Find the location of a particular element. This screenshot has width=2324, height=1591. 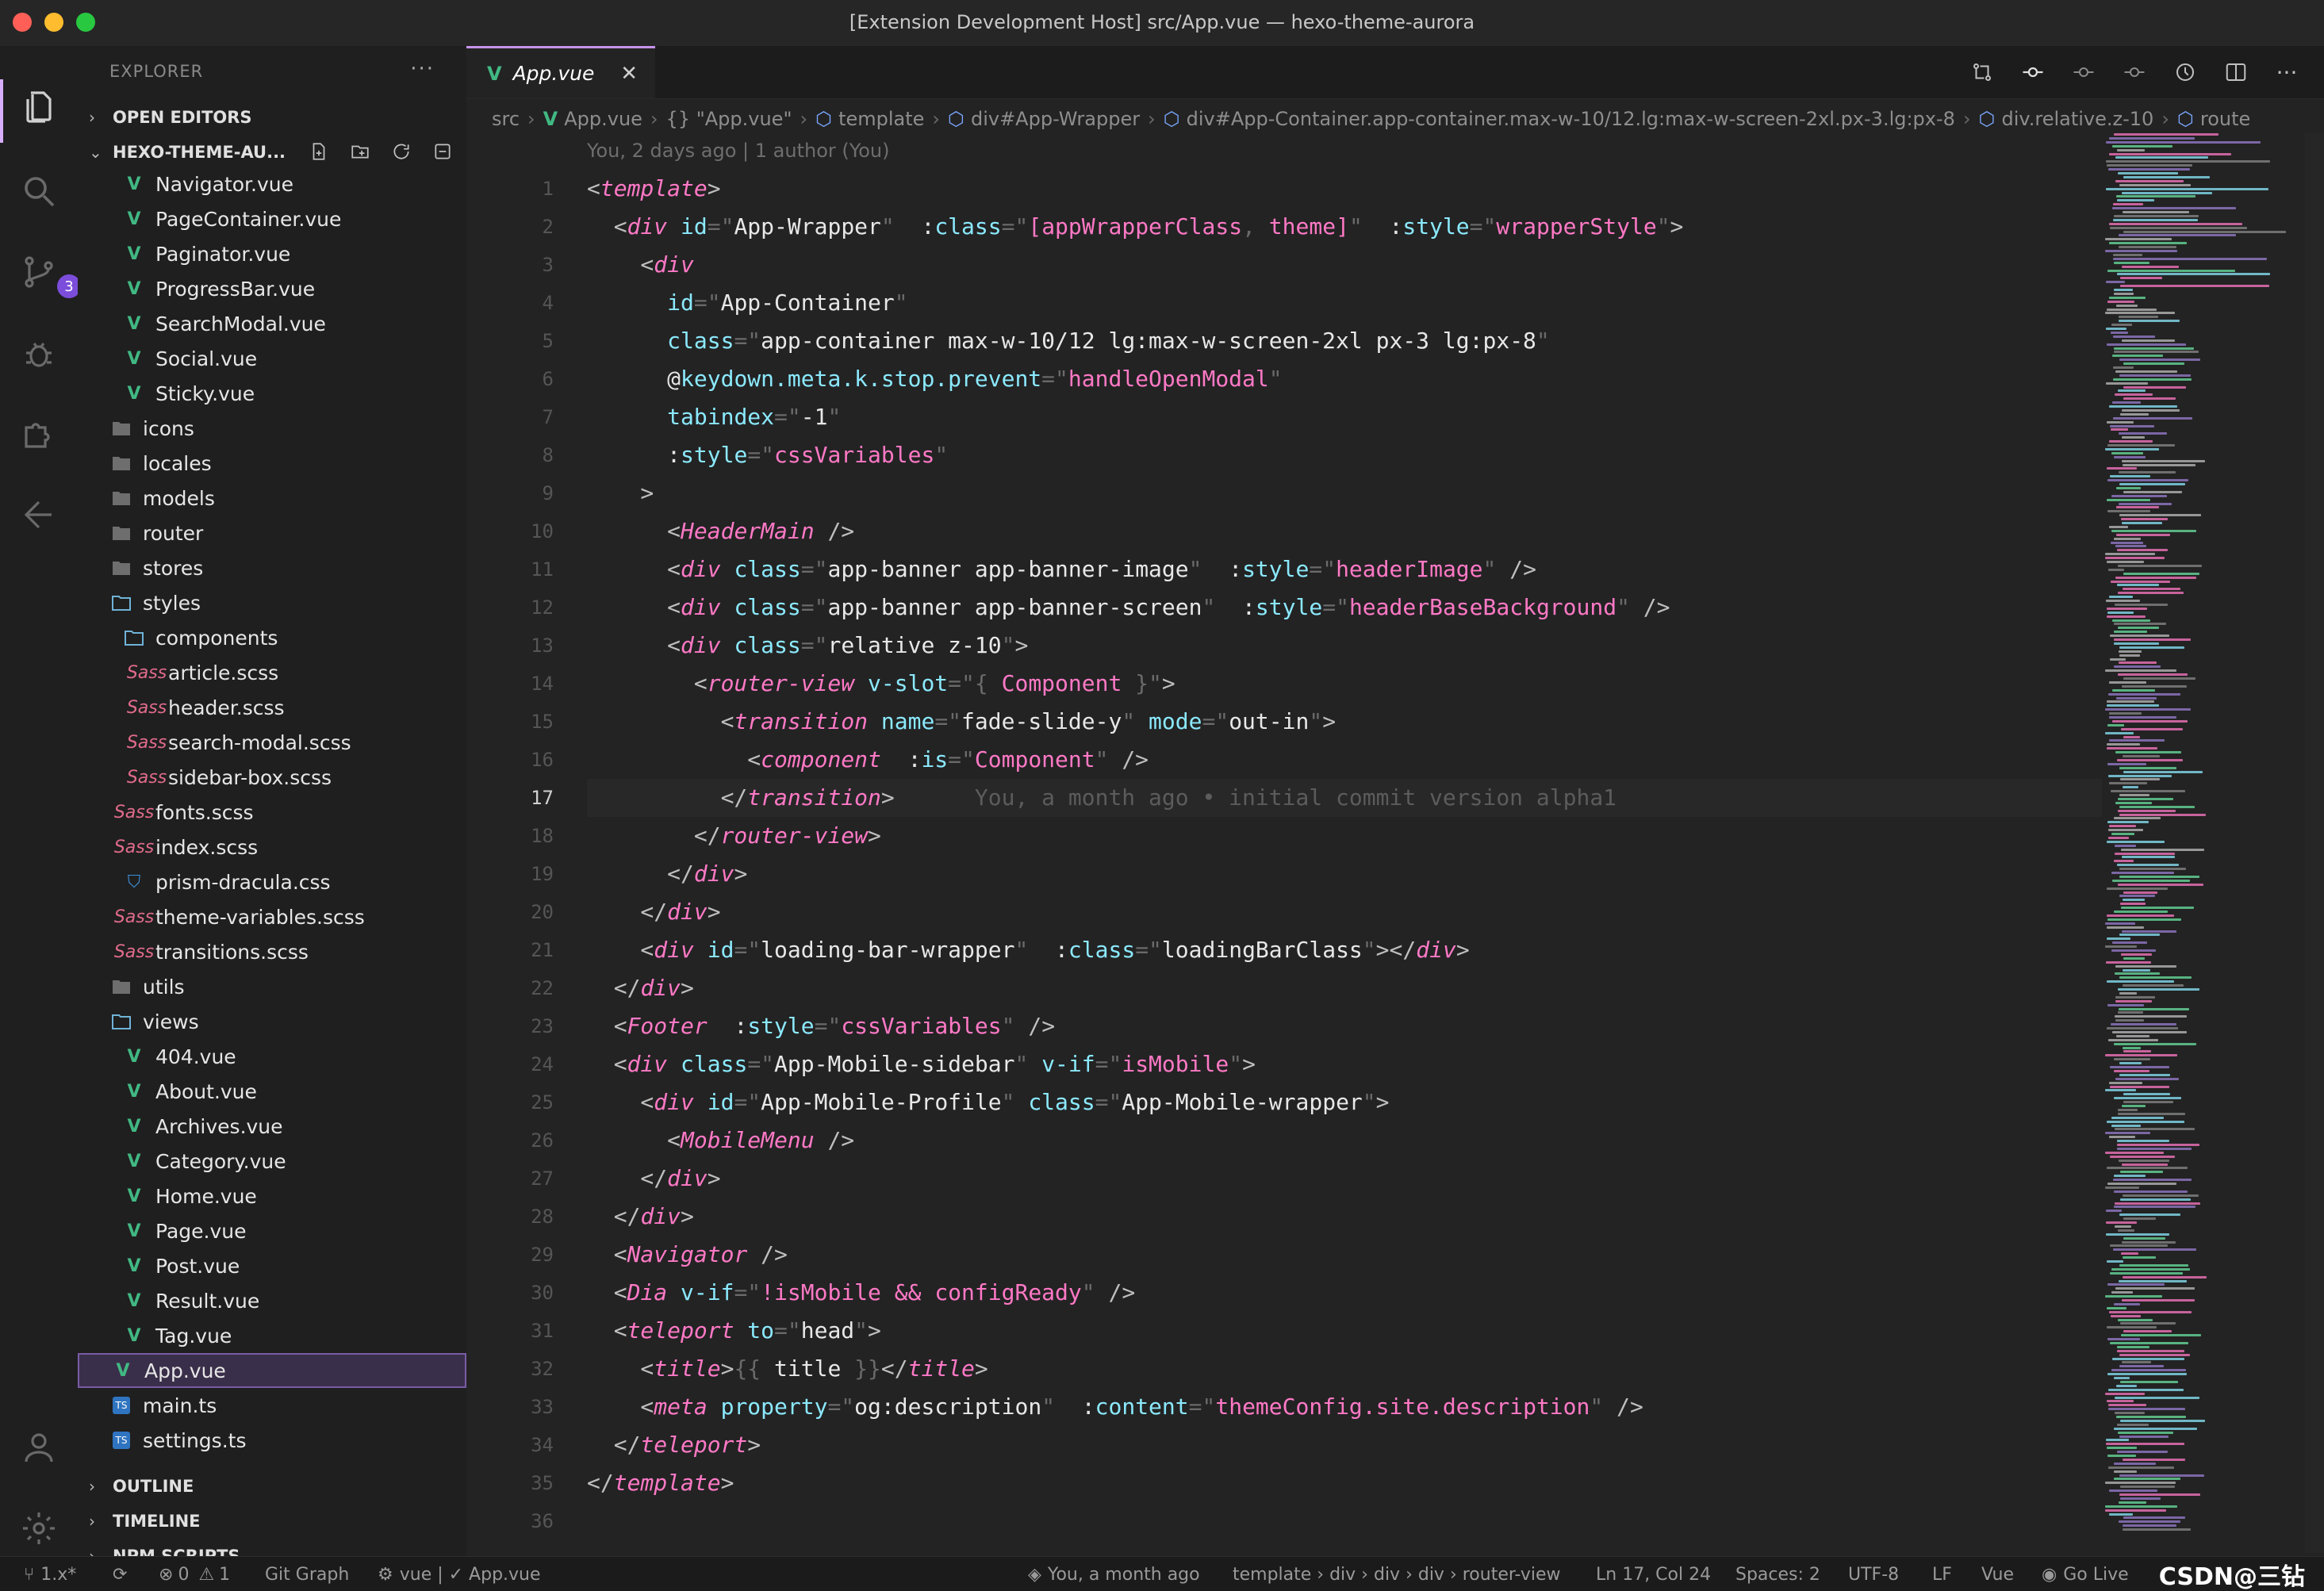

breadcrumb-item: div#App-Wrapper is located at coordinates (1055, 119).